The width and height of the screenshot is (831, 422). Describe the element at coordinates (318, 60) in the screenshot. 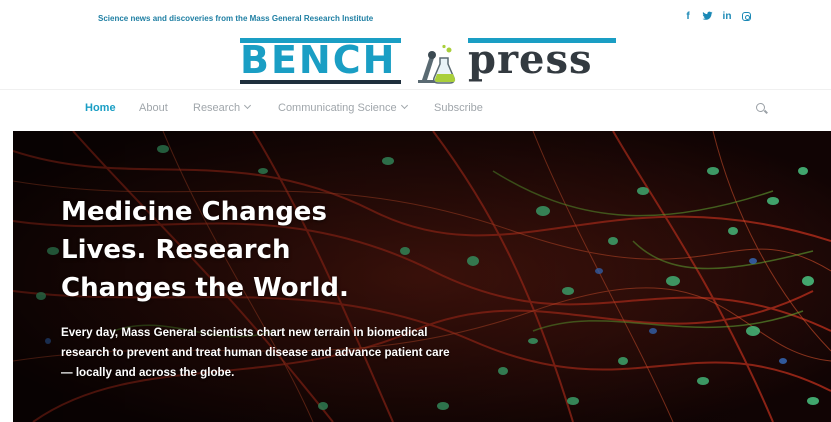

I see `logo-word-bench: BENCH` at that location.